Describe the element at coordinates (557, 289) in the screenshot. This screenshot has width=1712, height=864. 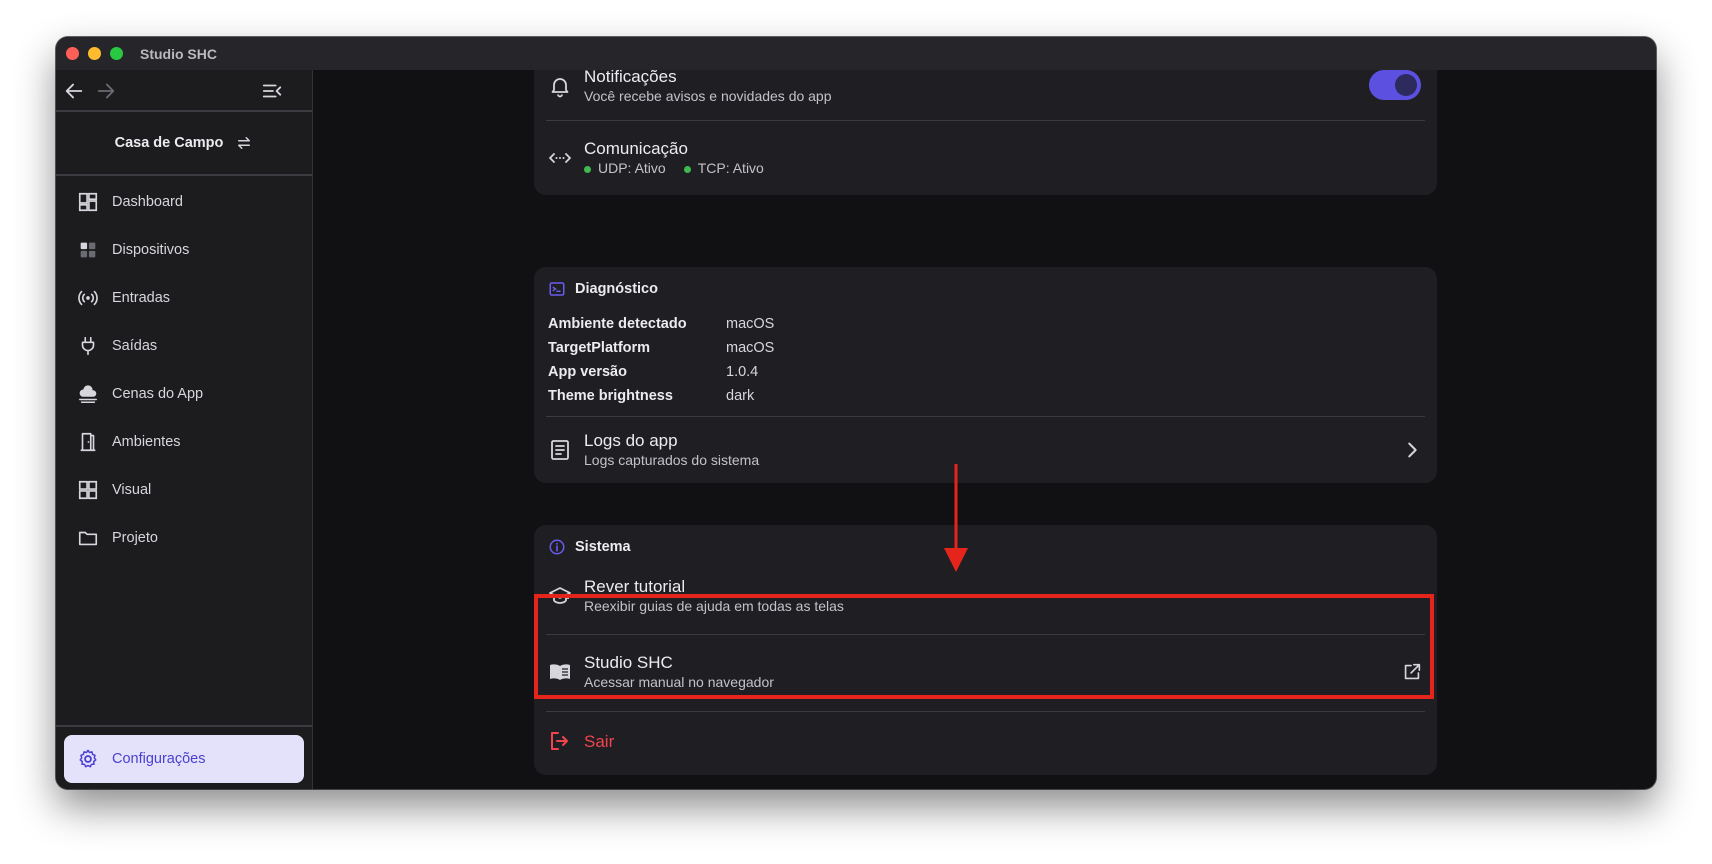
I see `terminal-icon` at that location.